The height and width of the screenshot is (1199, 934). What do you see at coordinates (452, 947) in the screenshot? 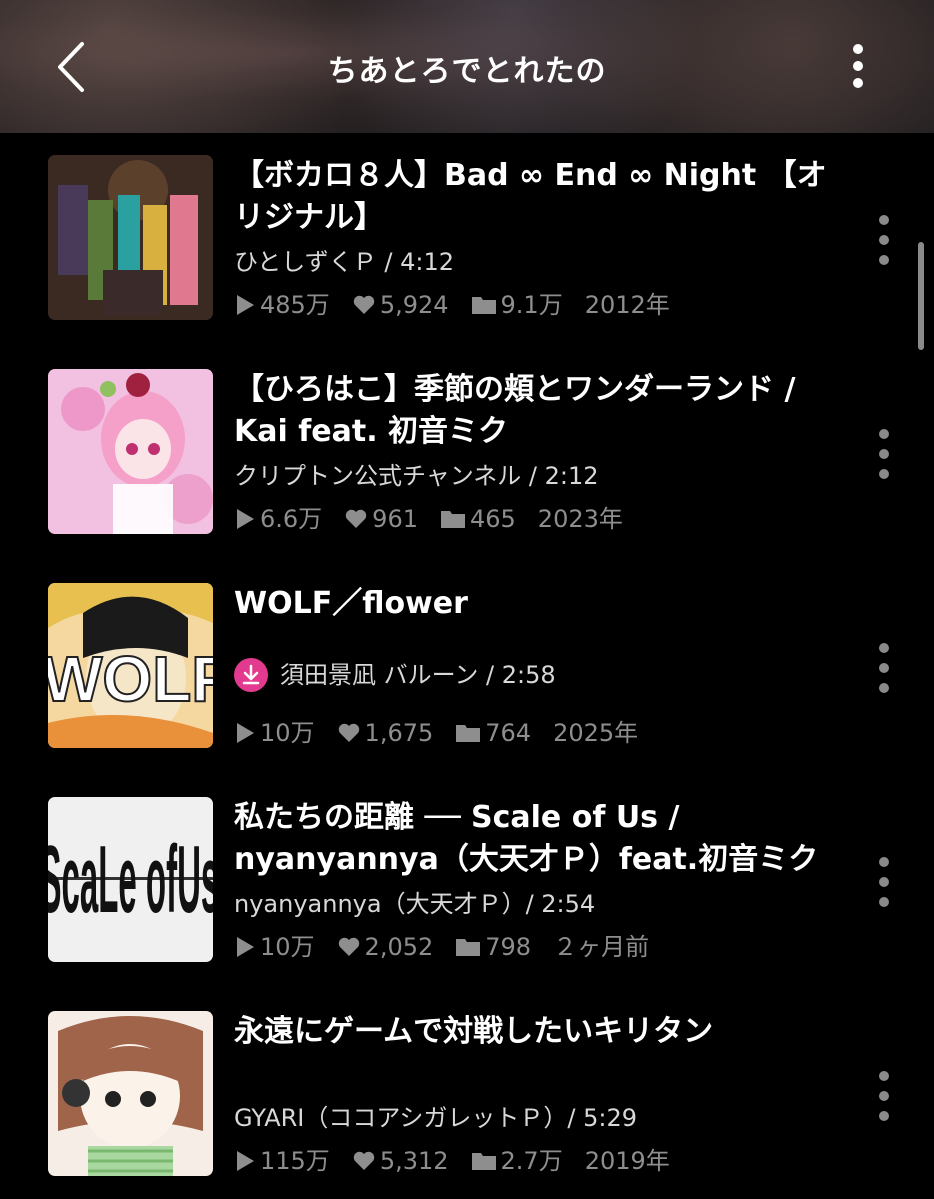
I see `video-stats: 10万 2,052 798 ２ヶ月前` at bounding box center [452, 947].